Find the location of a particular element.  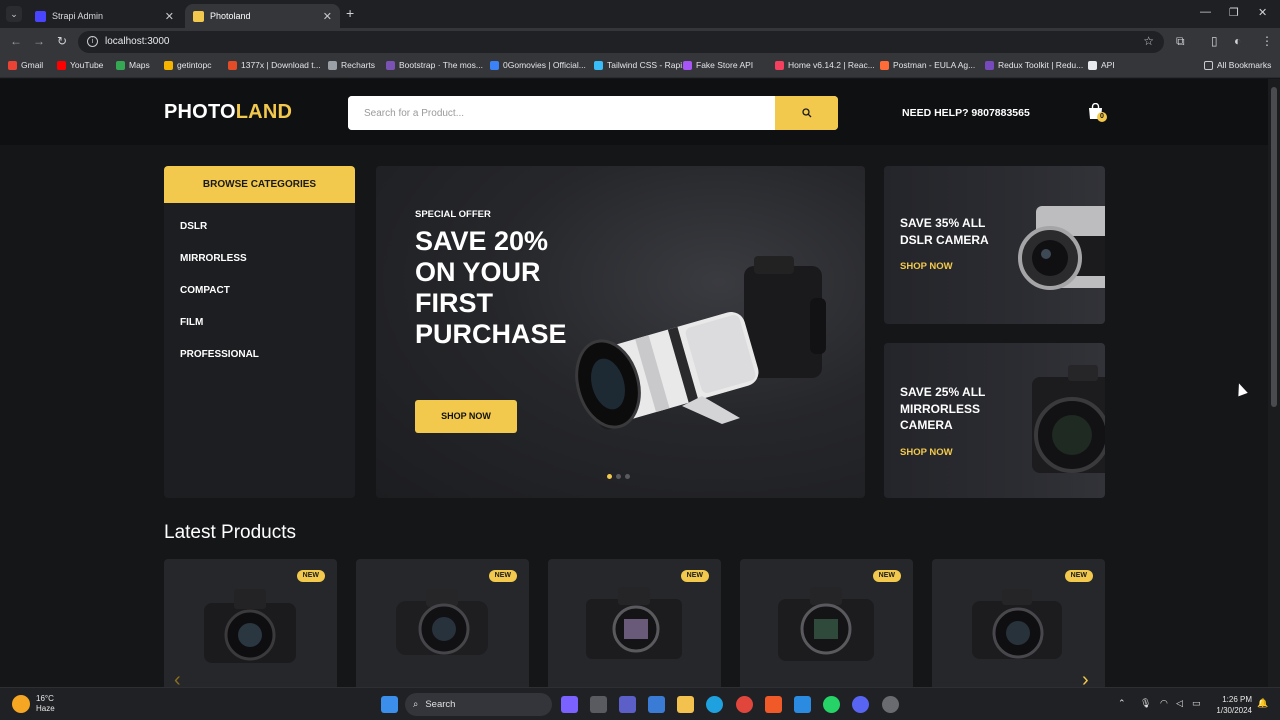

scrollbar-thumb is located at coordinates (1274, 247).